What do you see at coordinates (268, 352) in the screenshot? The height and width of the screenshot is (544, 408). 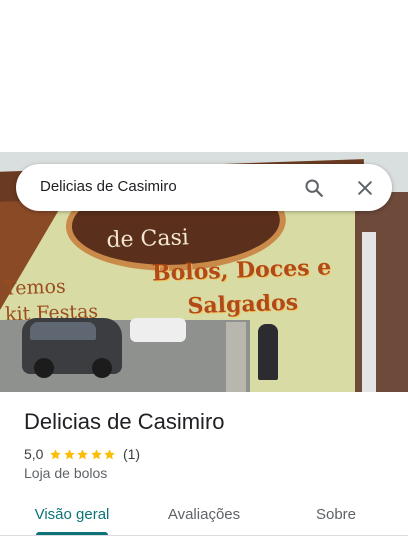 I see `photo-person` at bounding box center [268, 352].